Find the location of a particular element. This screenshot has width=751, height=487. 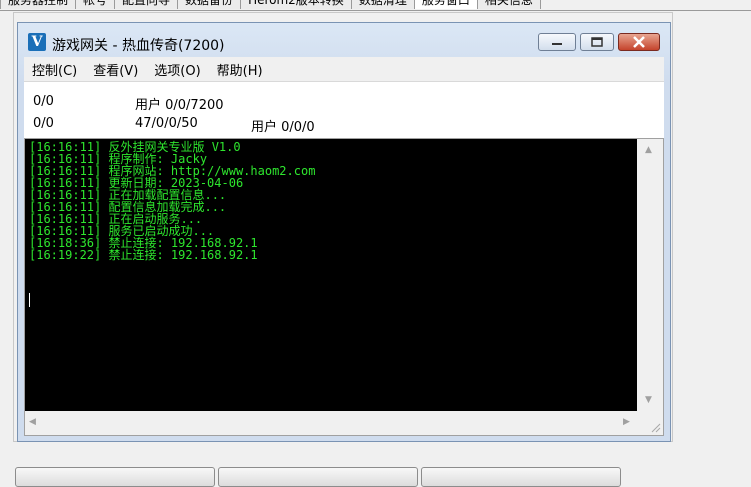

stat-connections: 47/0/0/50 is located at coordinates (166, 123).